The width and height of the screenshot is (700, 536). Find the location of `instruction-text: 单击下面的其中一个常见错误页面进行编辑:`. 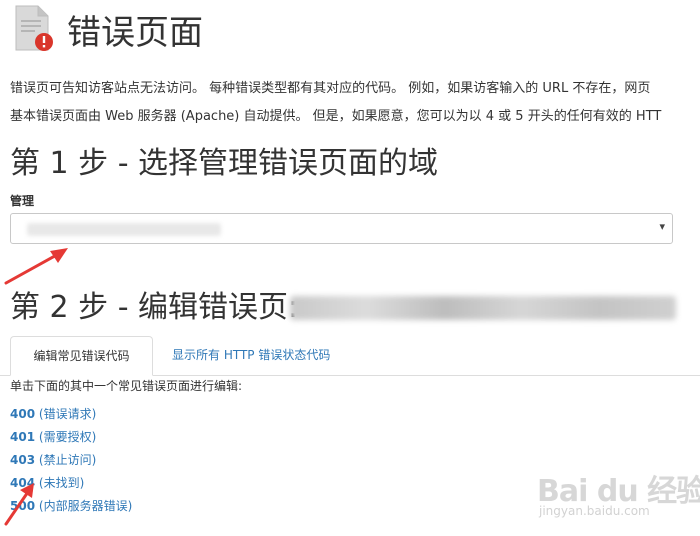

instruction-text: 单击下面的其中一个常见错误页面进行编辑: is located at coordinates (126, 386).